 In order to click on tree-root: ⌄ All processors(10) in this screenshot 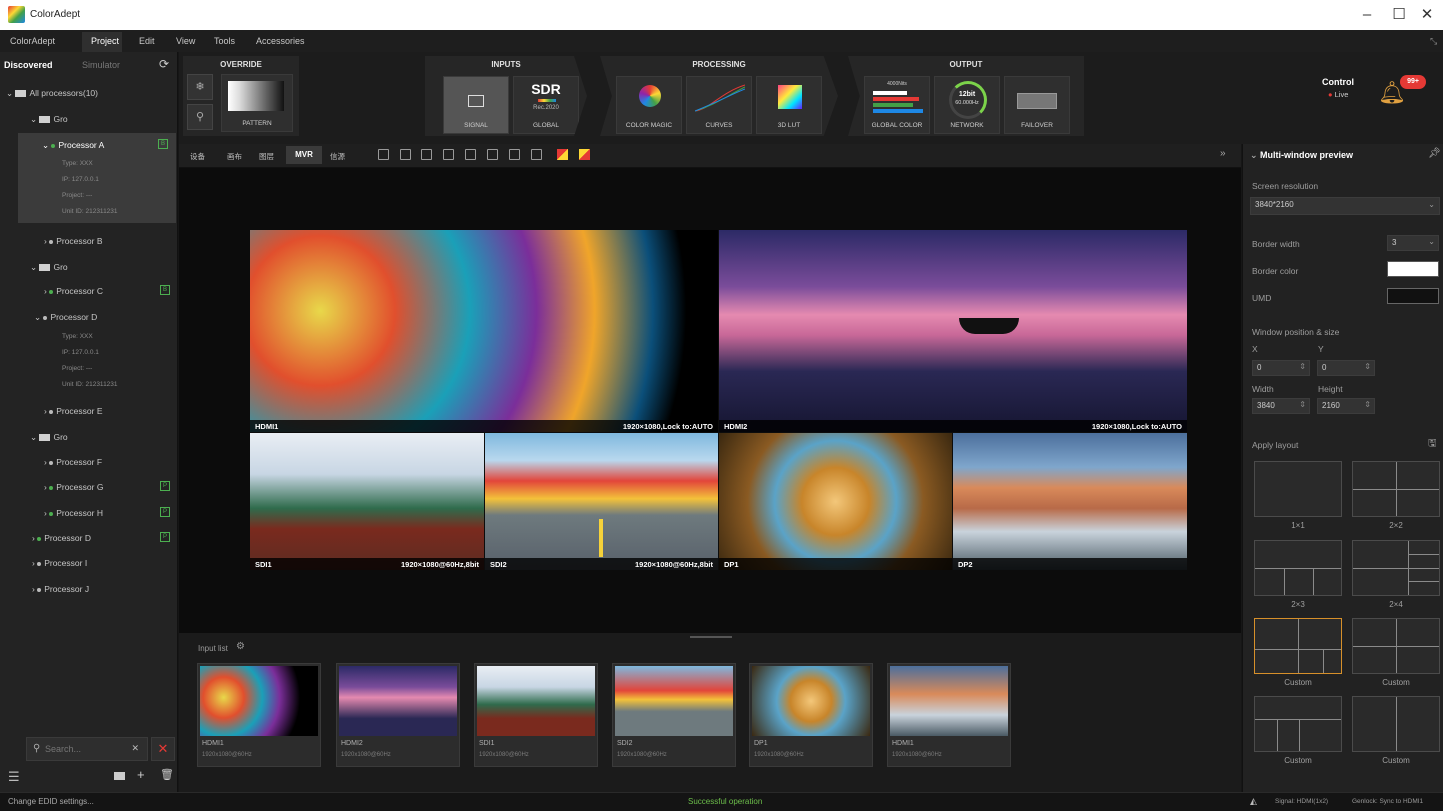, I will do `click(89, 93)`.